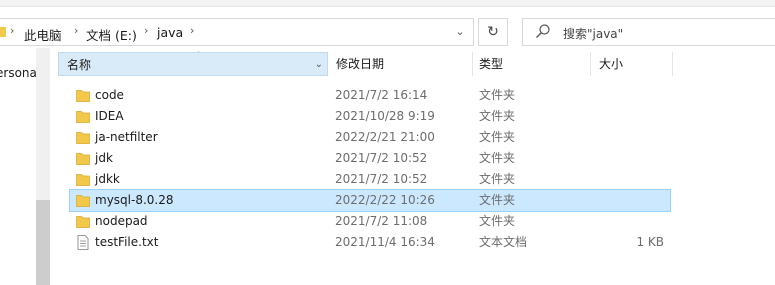 The height and width of the screenshot is (285, 775). I want to click on nav-scrollbar-thumb, so click(43, 242).